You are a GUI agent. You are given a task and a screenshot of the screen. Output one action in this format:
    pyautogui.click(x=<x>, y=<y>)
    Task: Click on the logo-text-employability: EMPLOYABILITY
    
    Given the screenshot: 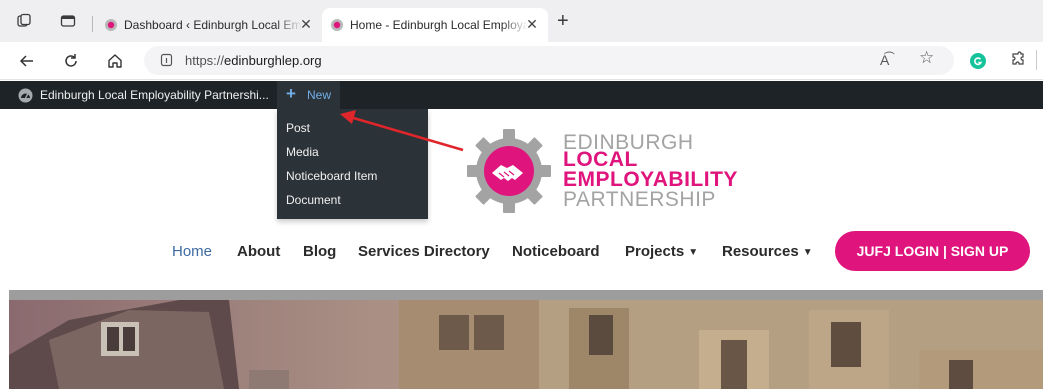 What is the action you would take?
    pyautogui.click(x=650, y=179)
    